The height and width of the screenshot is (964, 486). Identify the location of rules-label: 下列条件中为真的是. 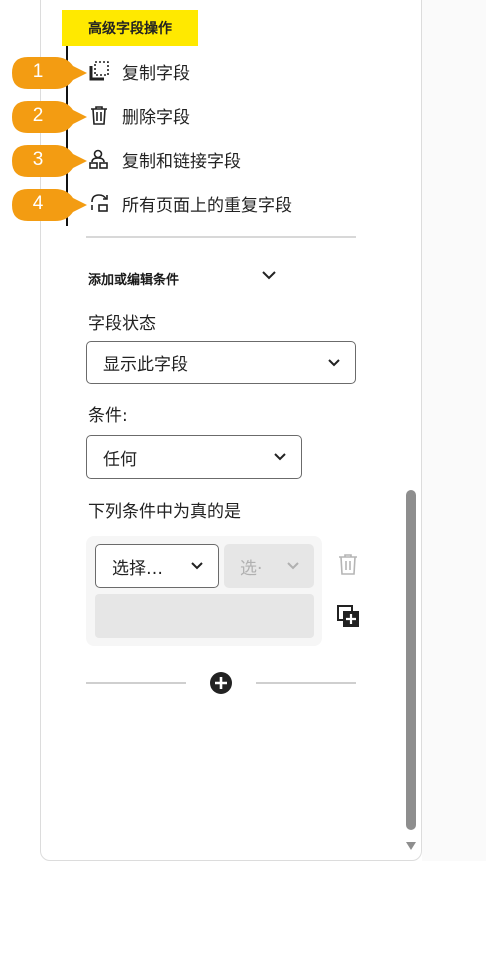
(164, 512).